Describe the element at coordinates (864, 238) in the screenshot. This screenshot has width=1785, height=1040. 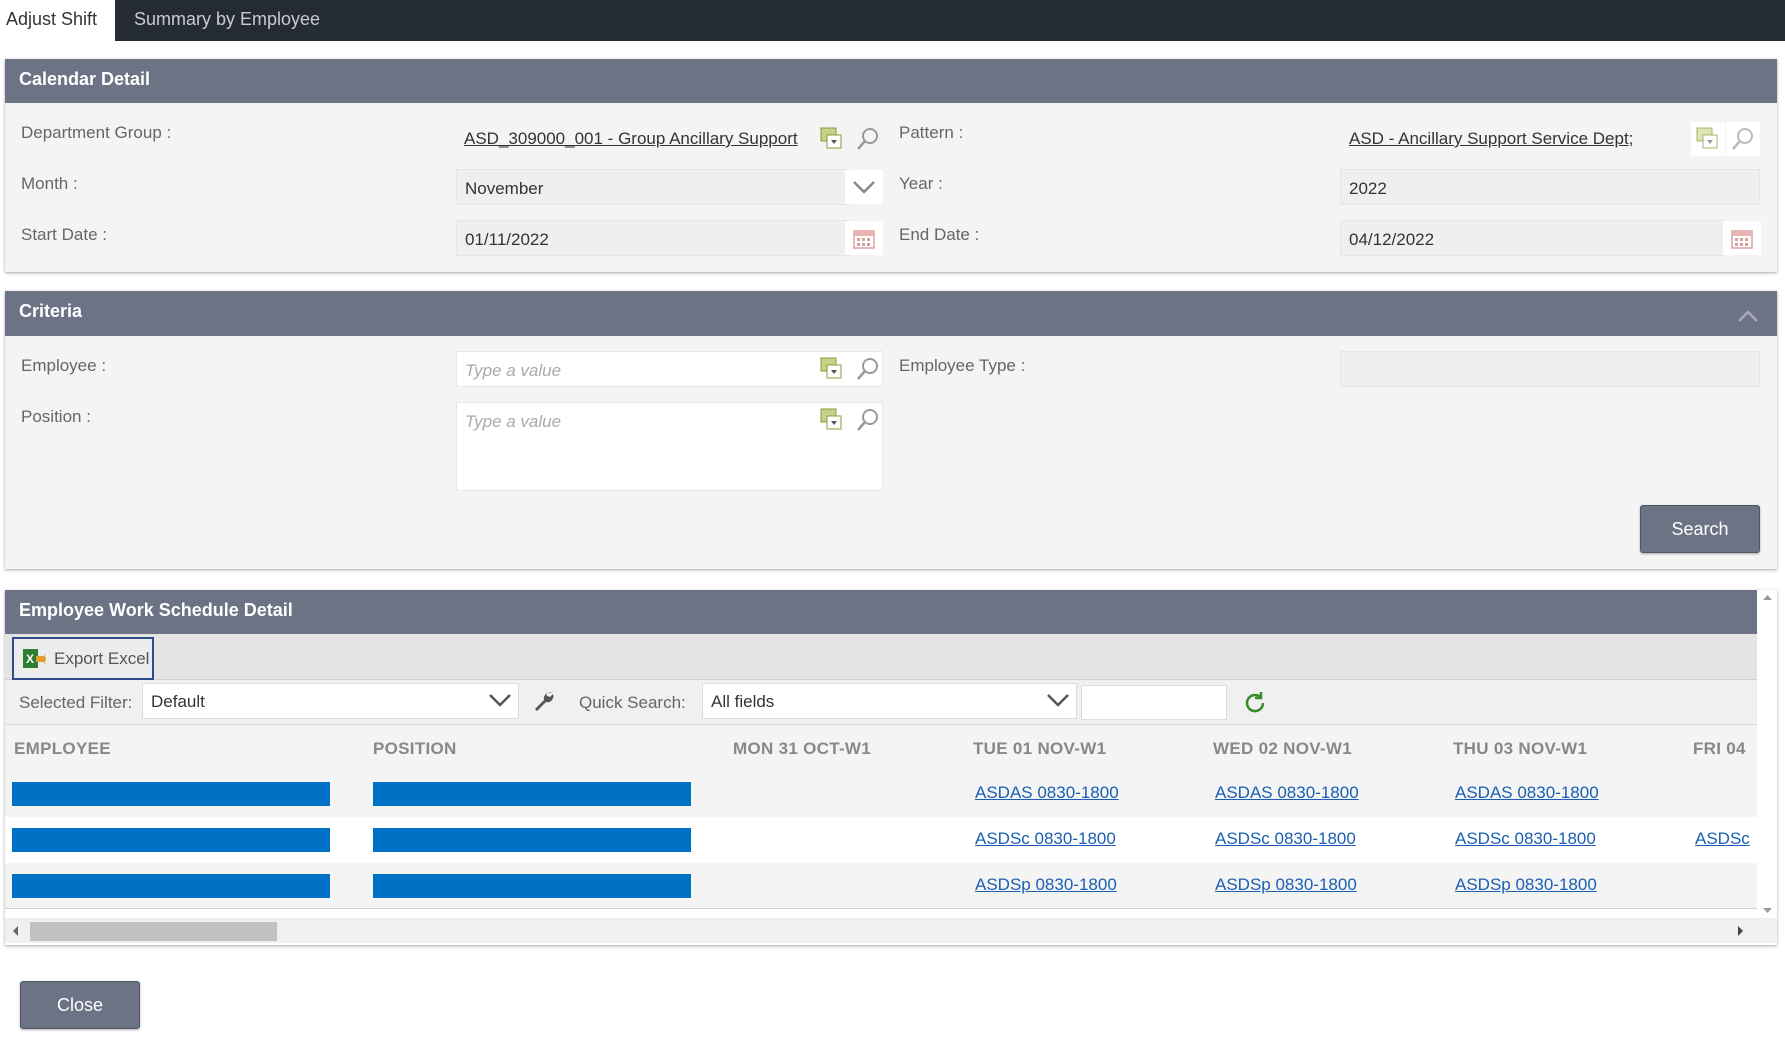
I see `start-date-calendar-icon` at that location.